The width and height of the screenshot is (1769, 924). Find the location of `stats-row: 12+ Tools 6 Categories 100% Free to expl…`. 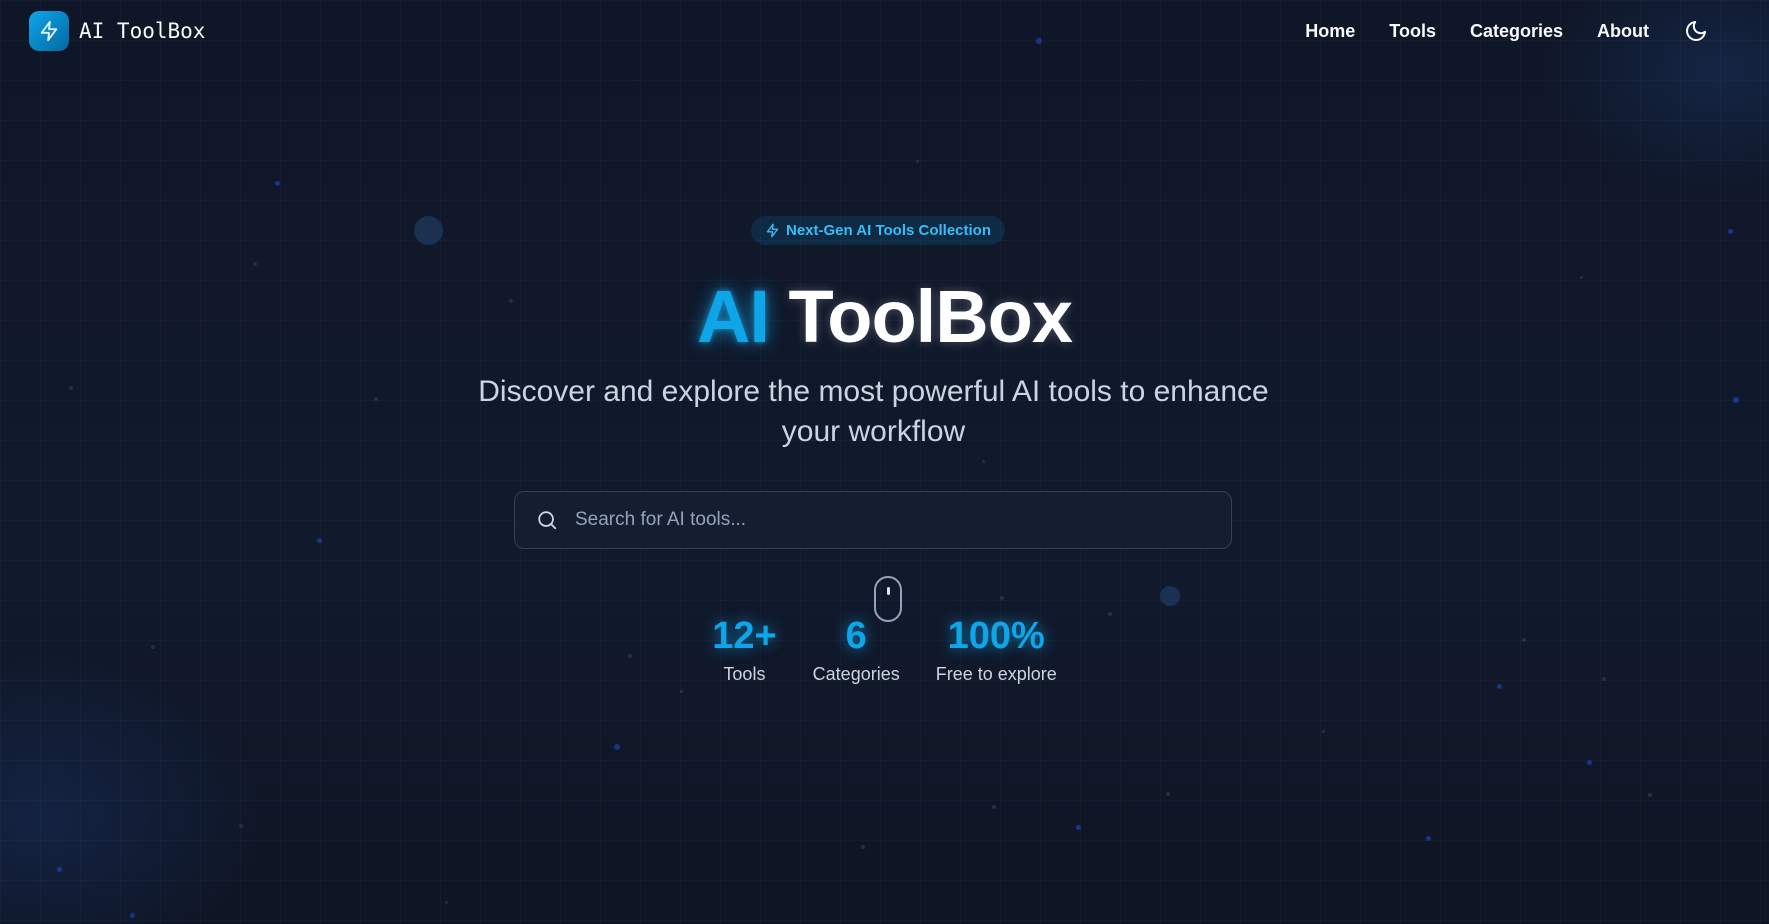

stats-row: 12+ Tools 6 Categories 100% Free to expl… is located at coordinates (884, 648).